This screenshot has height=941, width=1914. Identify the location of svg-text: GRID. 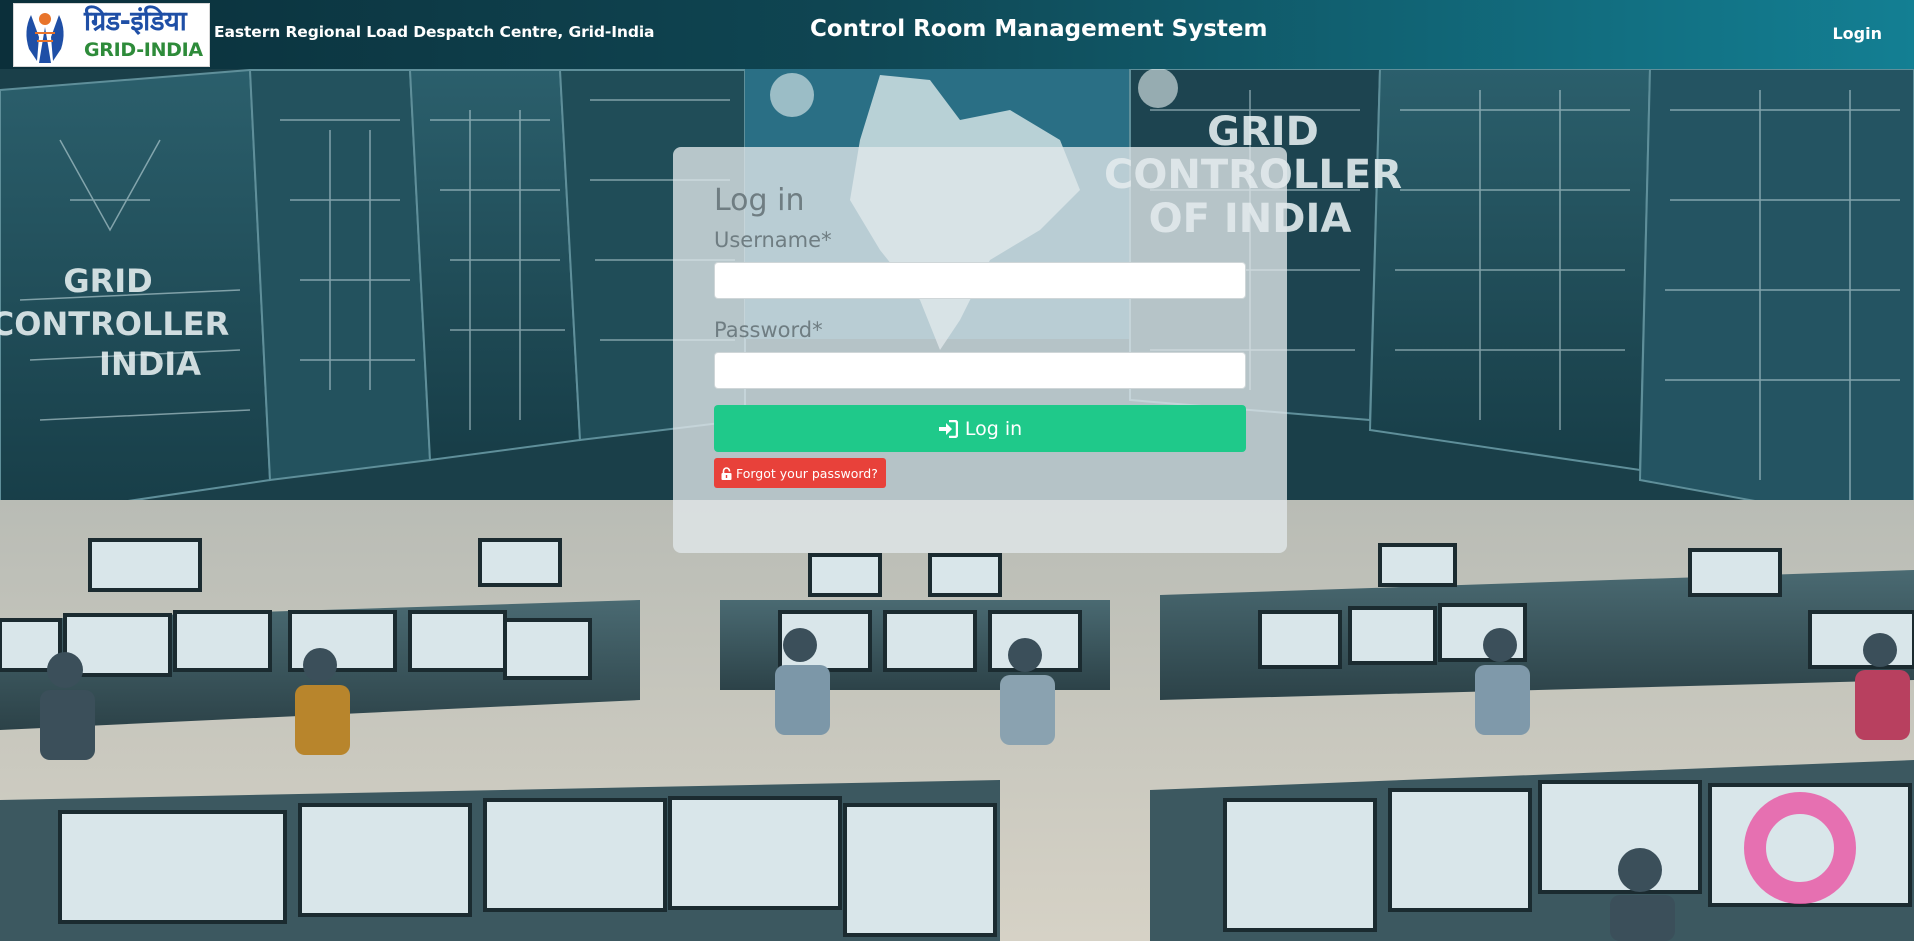
(107, 281).